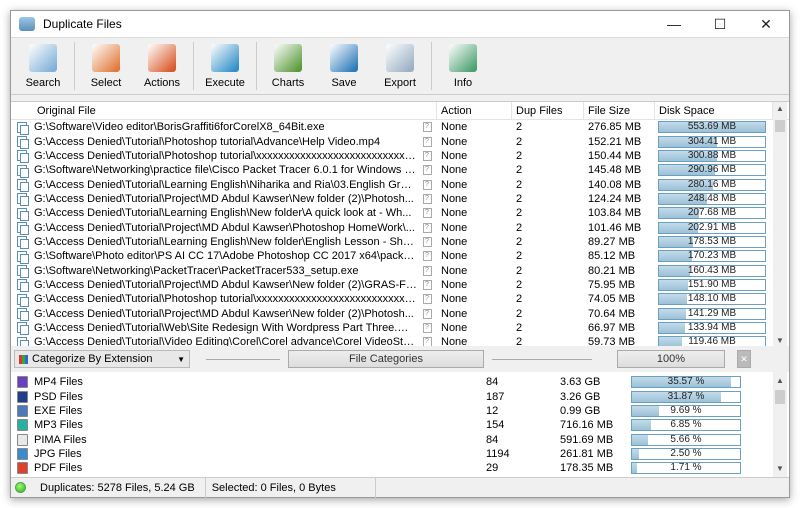 The image size is (800, 508). What do you see at coordinates (106, 66) in the screenshot?
I see `toolbar-select-button: Select` at bounding box center [106, 66].